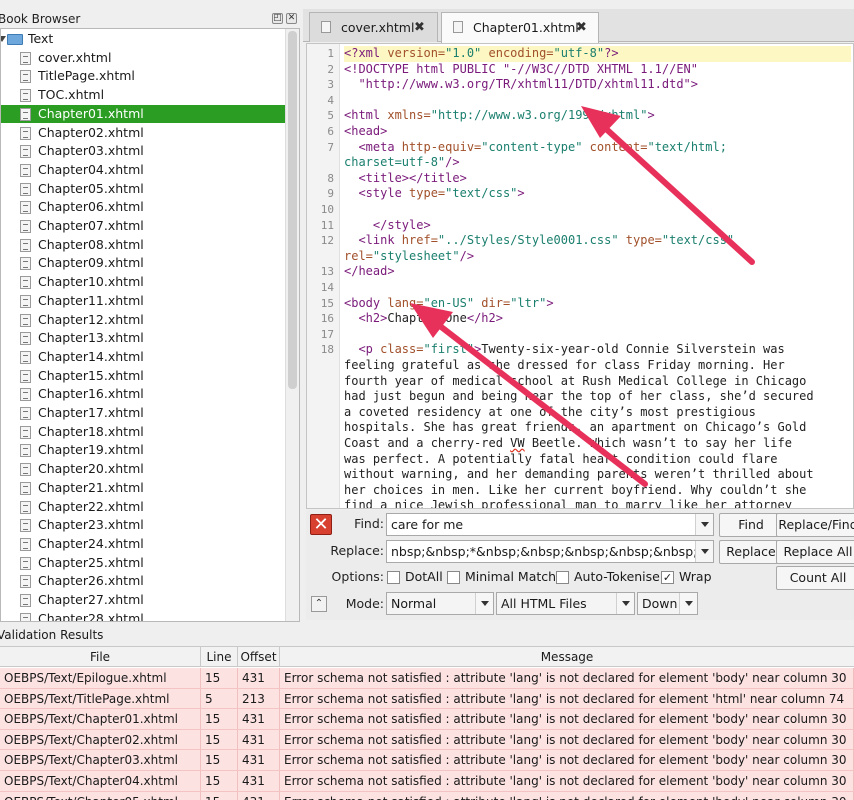 The height and width of the screenshot is (800, 854). What do you see at coordinates (291, 18) in the screenshot?
I see `close-icon: ✕` at bounding box center [291, 18].